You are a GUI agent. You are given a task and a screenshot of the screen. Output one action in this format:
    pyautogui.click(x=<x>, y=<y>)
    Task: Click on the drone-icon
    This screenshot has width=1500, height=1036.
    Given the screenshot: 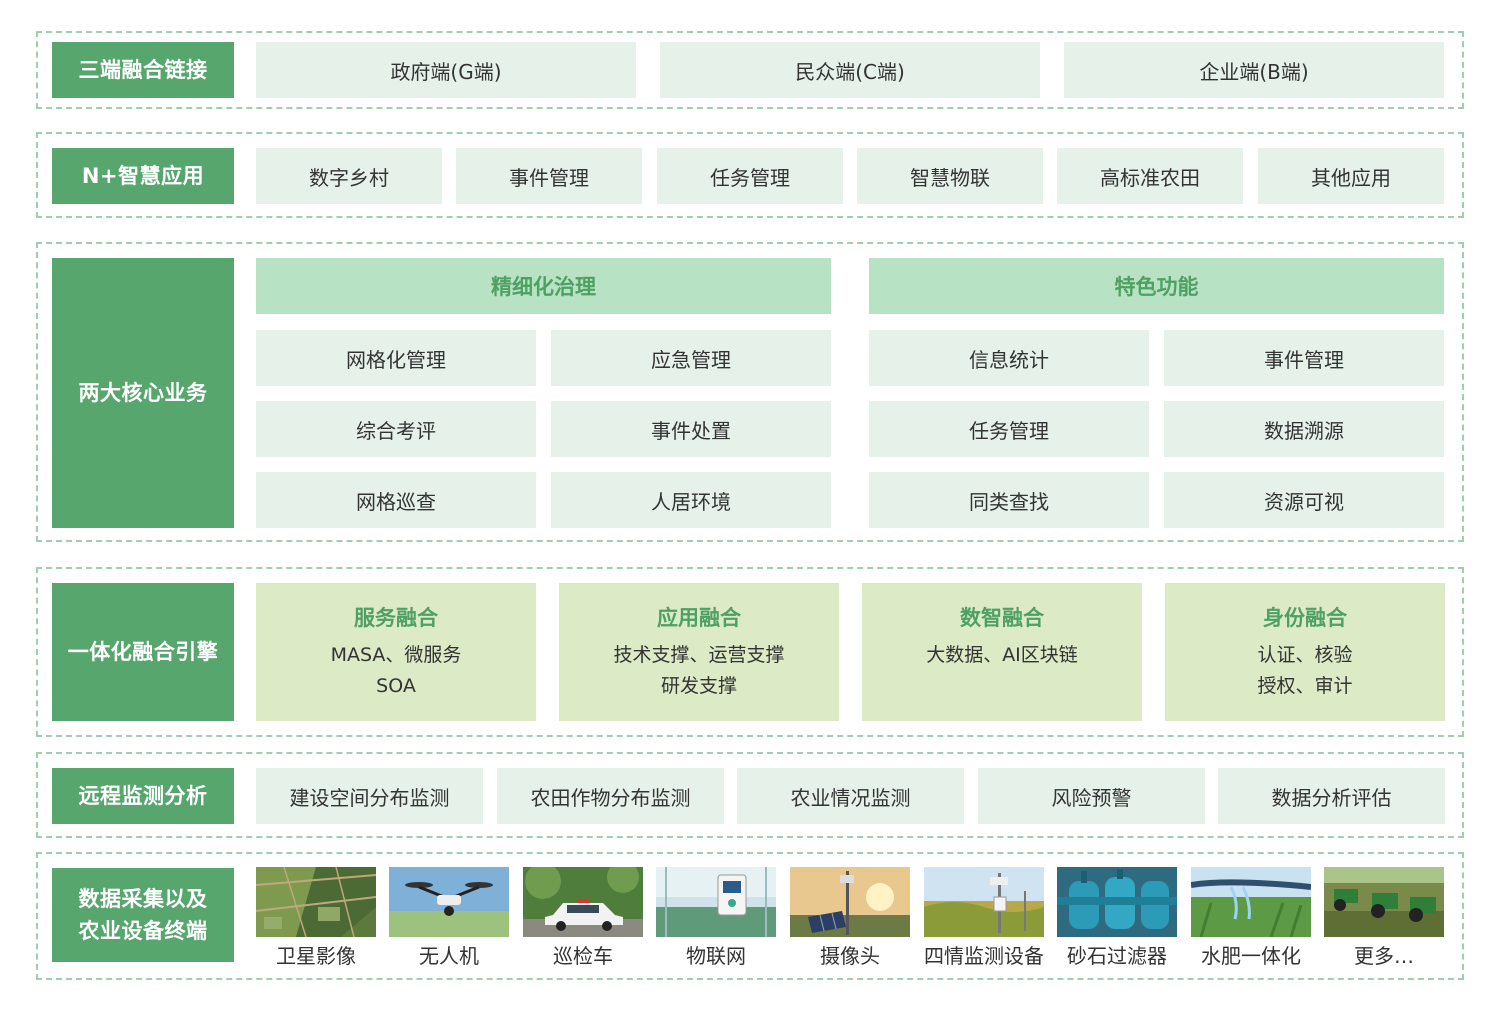 What is the action you would take?
    pyautogui.click(x=449, y=902)
    